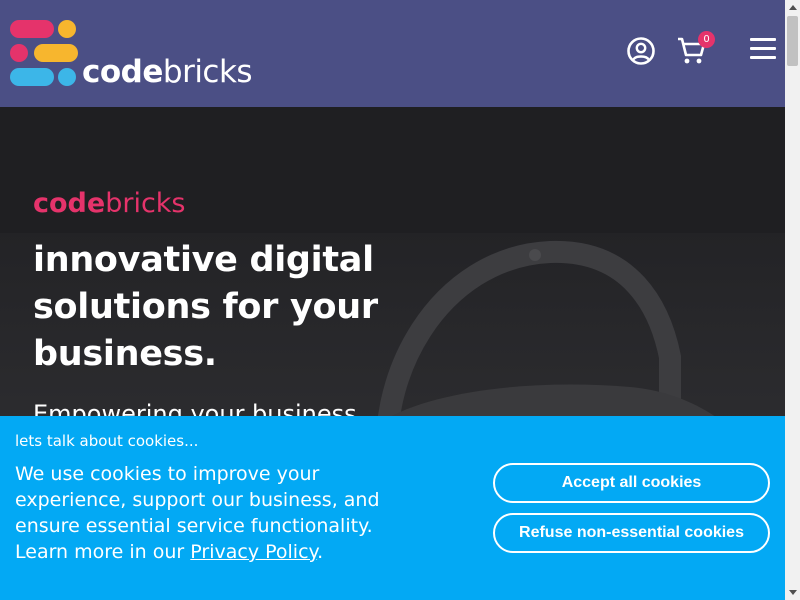 This screenshot has height=600, width=800. Describe the element at coordinates (792, 41) in the screenshot. I see `scrollbar-thumb` at that location.